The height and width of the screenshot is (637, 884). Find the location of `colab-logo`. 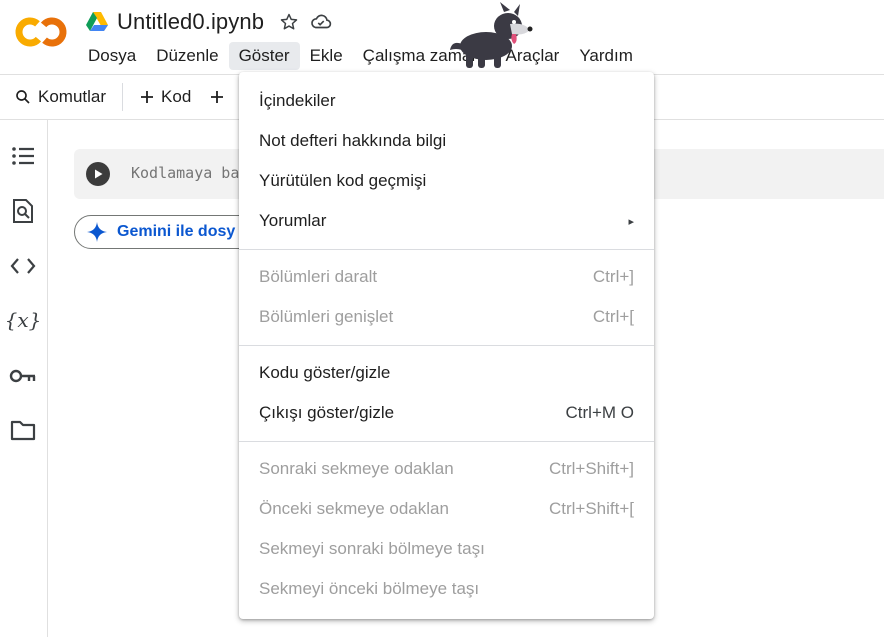

colab-logo is located at coordinates (42, 32).